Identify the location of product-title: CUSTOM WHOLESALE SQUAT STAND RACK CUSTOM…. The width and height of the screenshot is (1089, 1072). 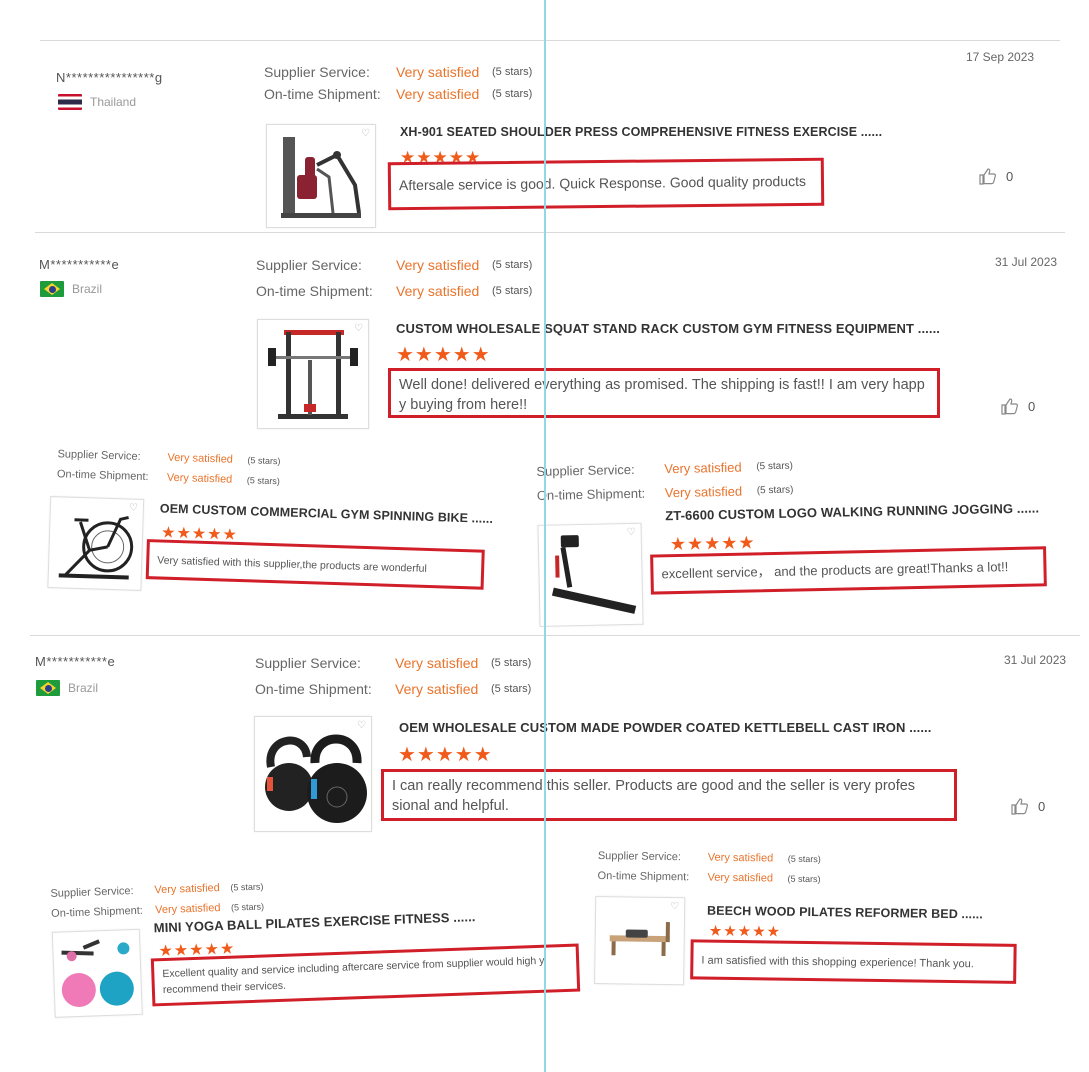
(668, 328).